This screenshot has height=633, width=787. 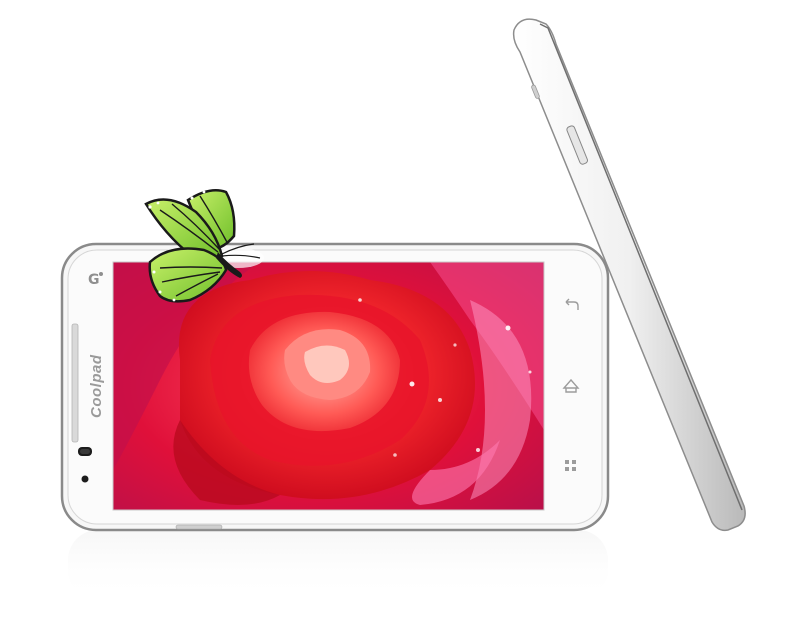 What do you see at coordinates (75, 383) in the screenshot?
I see `speaker-grille` at bounding box center [75, 383].